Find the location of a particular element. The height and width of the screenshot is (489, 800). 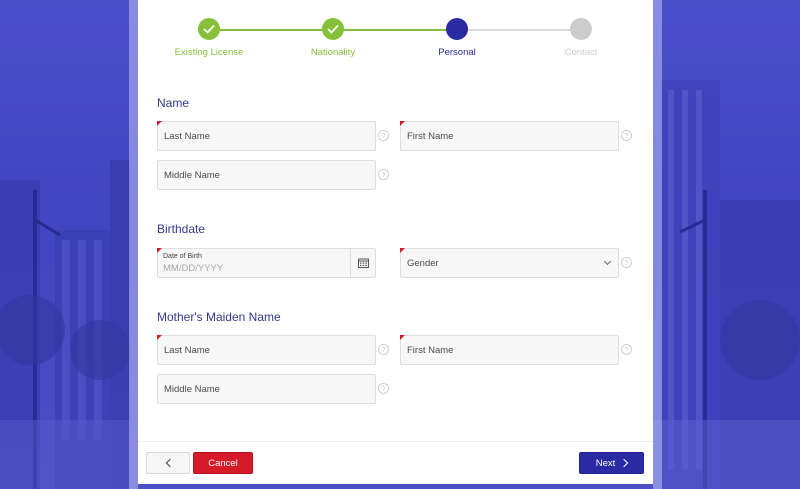

gender-select: Gender is located at coordinates (509, 263).